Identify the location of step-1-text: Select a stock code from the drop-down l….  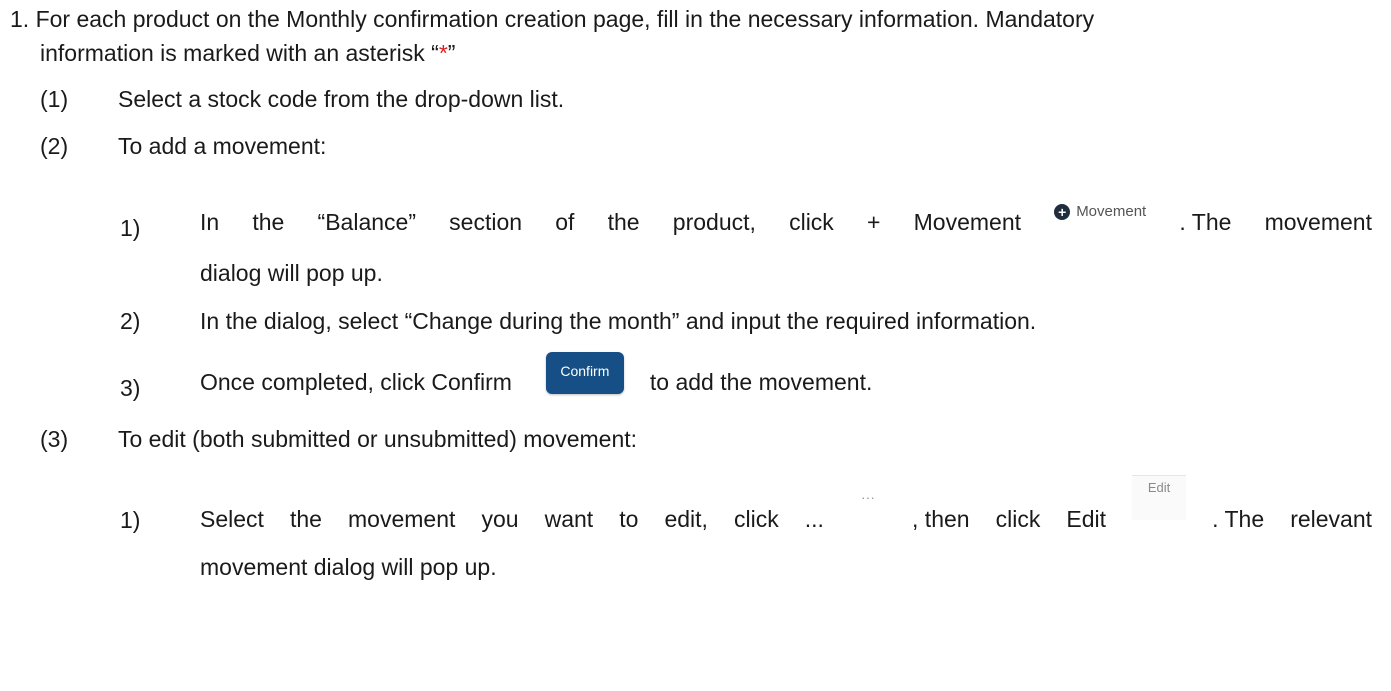
(341, 99).